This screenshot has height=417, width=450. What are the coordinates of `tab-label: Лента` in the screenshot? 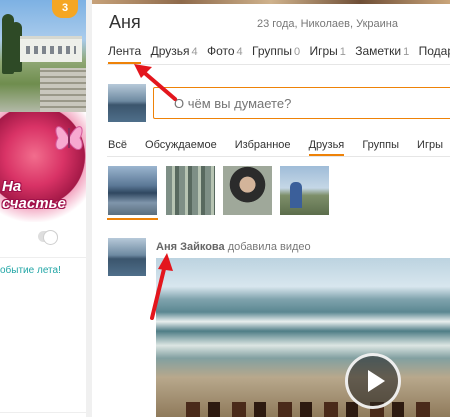 It's located at (125, 51).